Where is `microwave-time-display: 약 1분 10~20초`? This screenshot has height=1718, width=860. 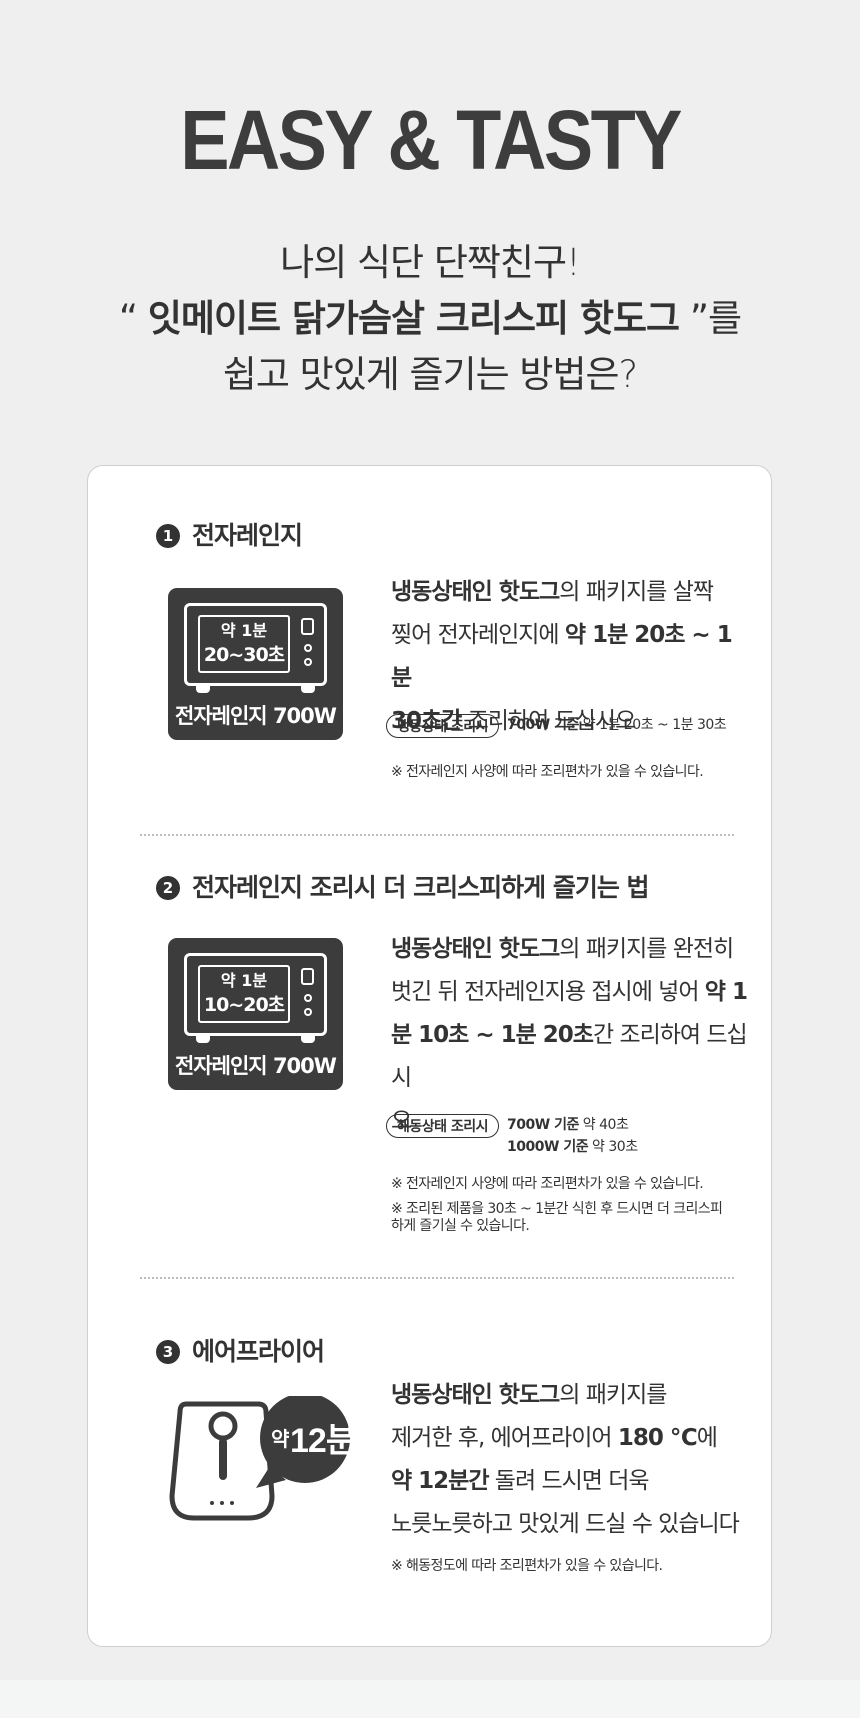 microwave-time-display: 약 1분 10~20초 is located at coordinates (244, 994).